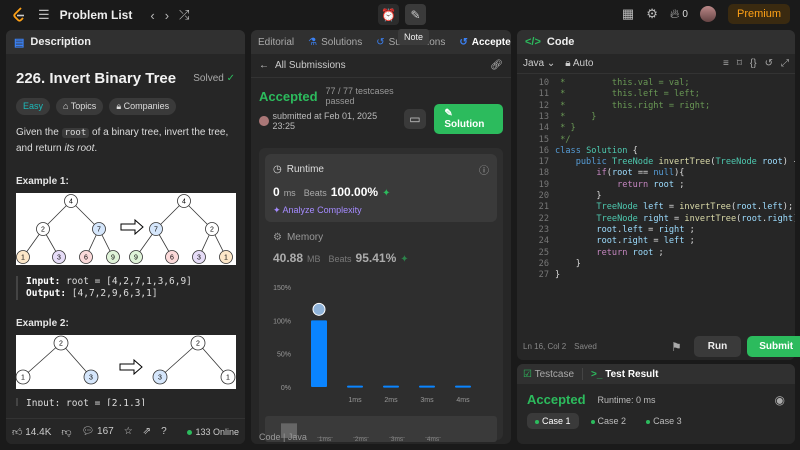  I want to click on submit-button: Submit, so click(773, 346).